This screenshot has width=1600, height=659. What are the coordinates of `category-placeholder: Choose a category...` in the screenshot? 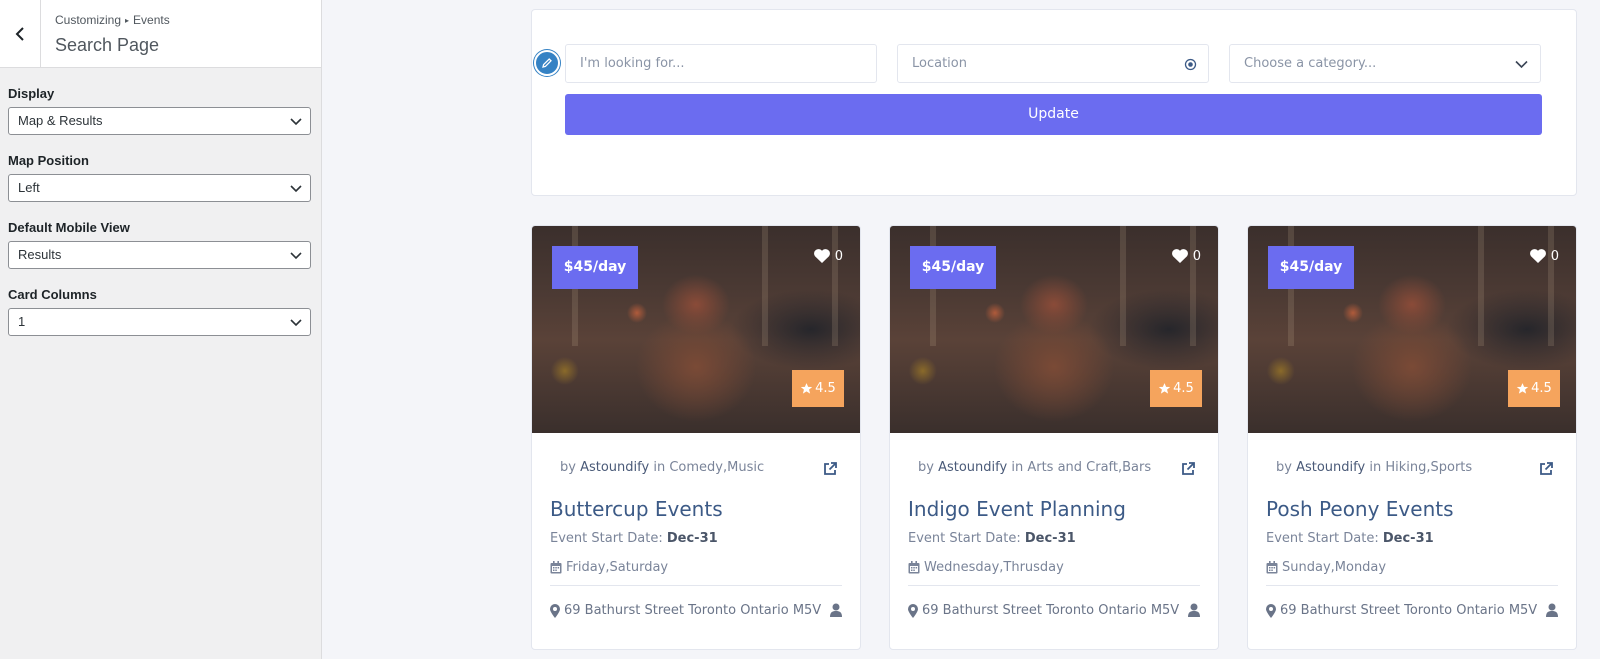 It's located at (1310, 63).